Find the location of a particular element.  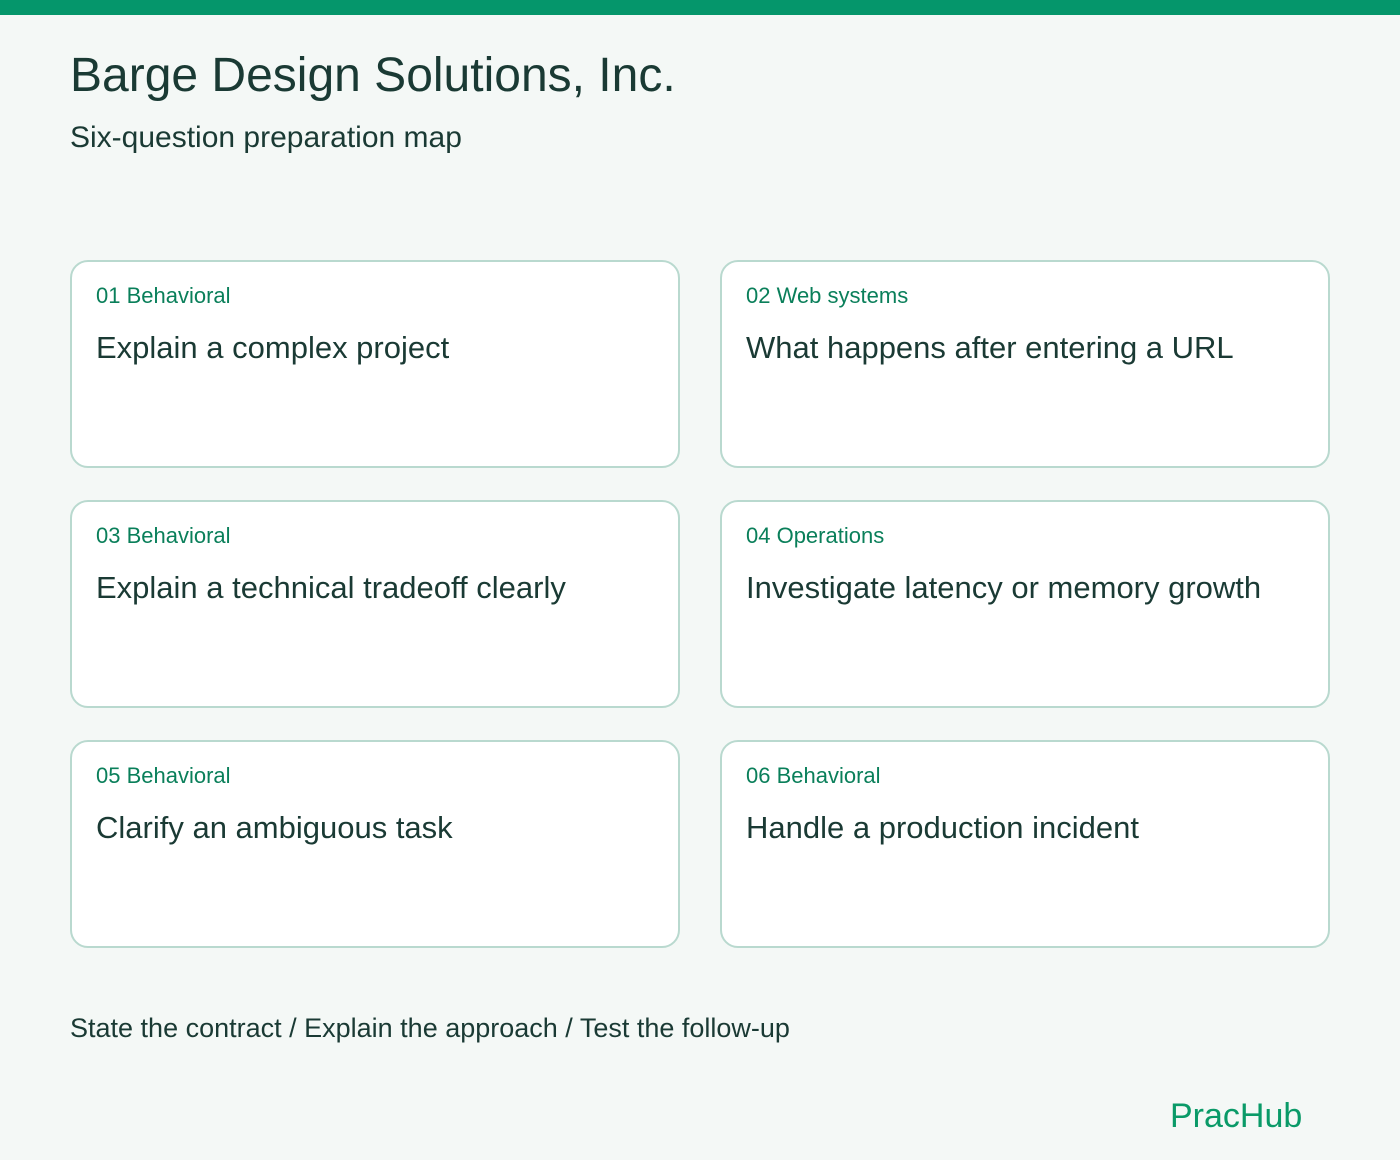

page-subtitle: Six-question preparation map is located at coordinates (266, 137).